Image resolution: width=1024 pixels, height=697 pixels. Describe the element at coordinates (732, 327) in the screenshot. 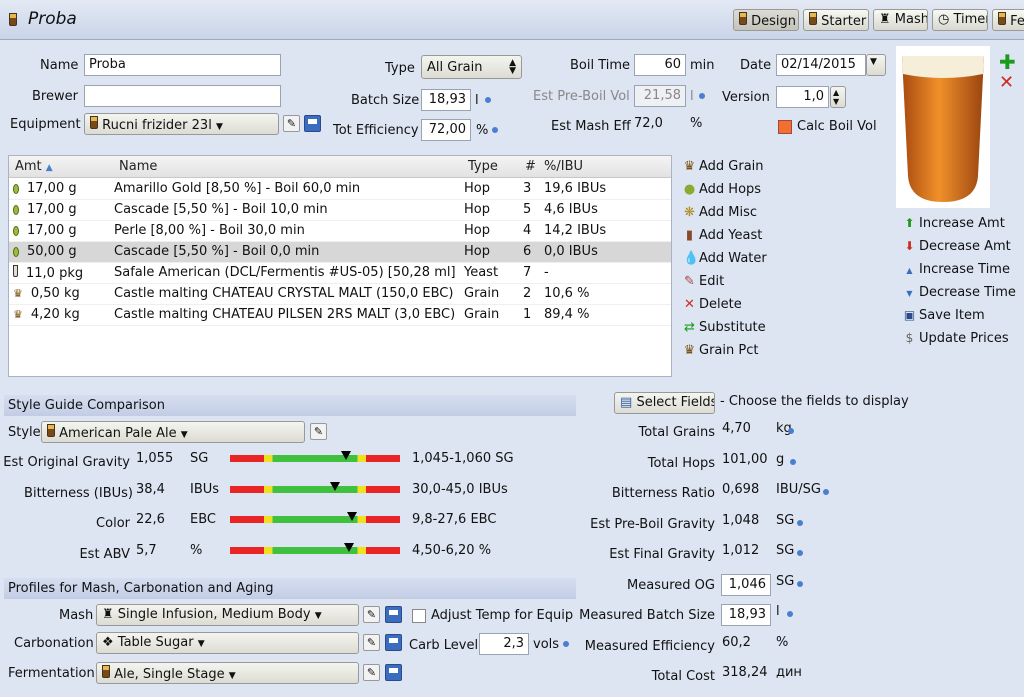

I see `action-label: Substitute` at that location.